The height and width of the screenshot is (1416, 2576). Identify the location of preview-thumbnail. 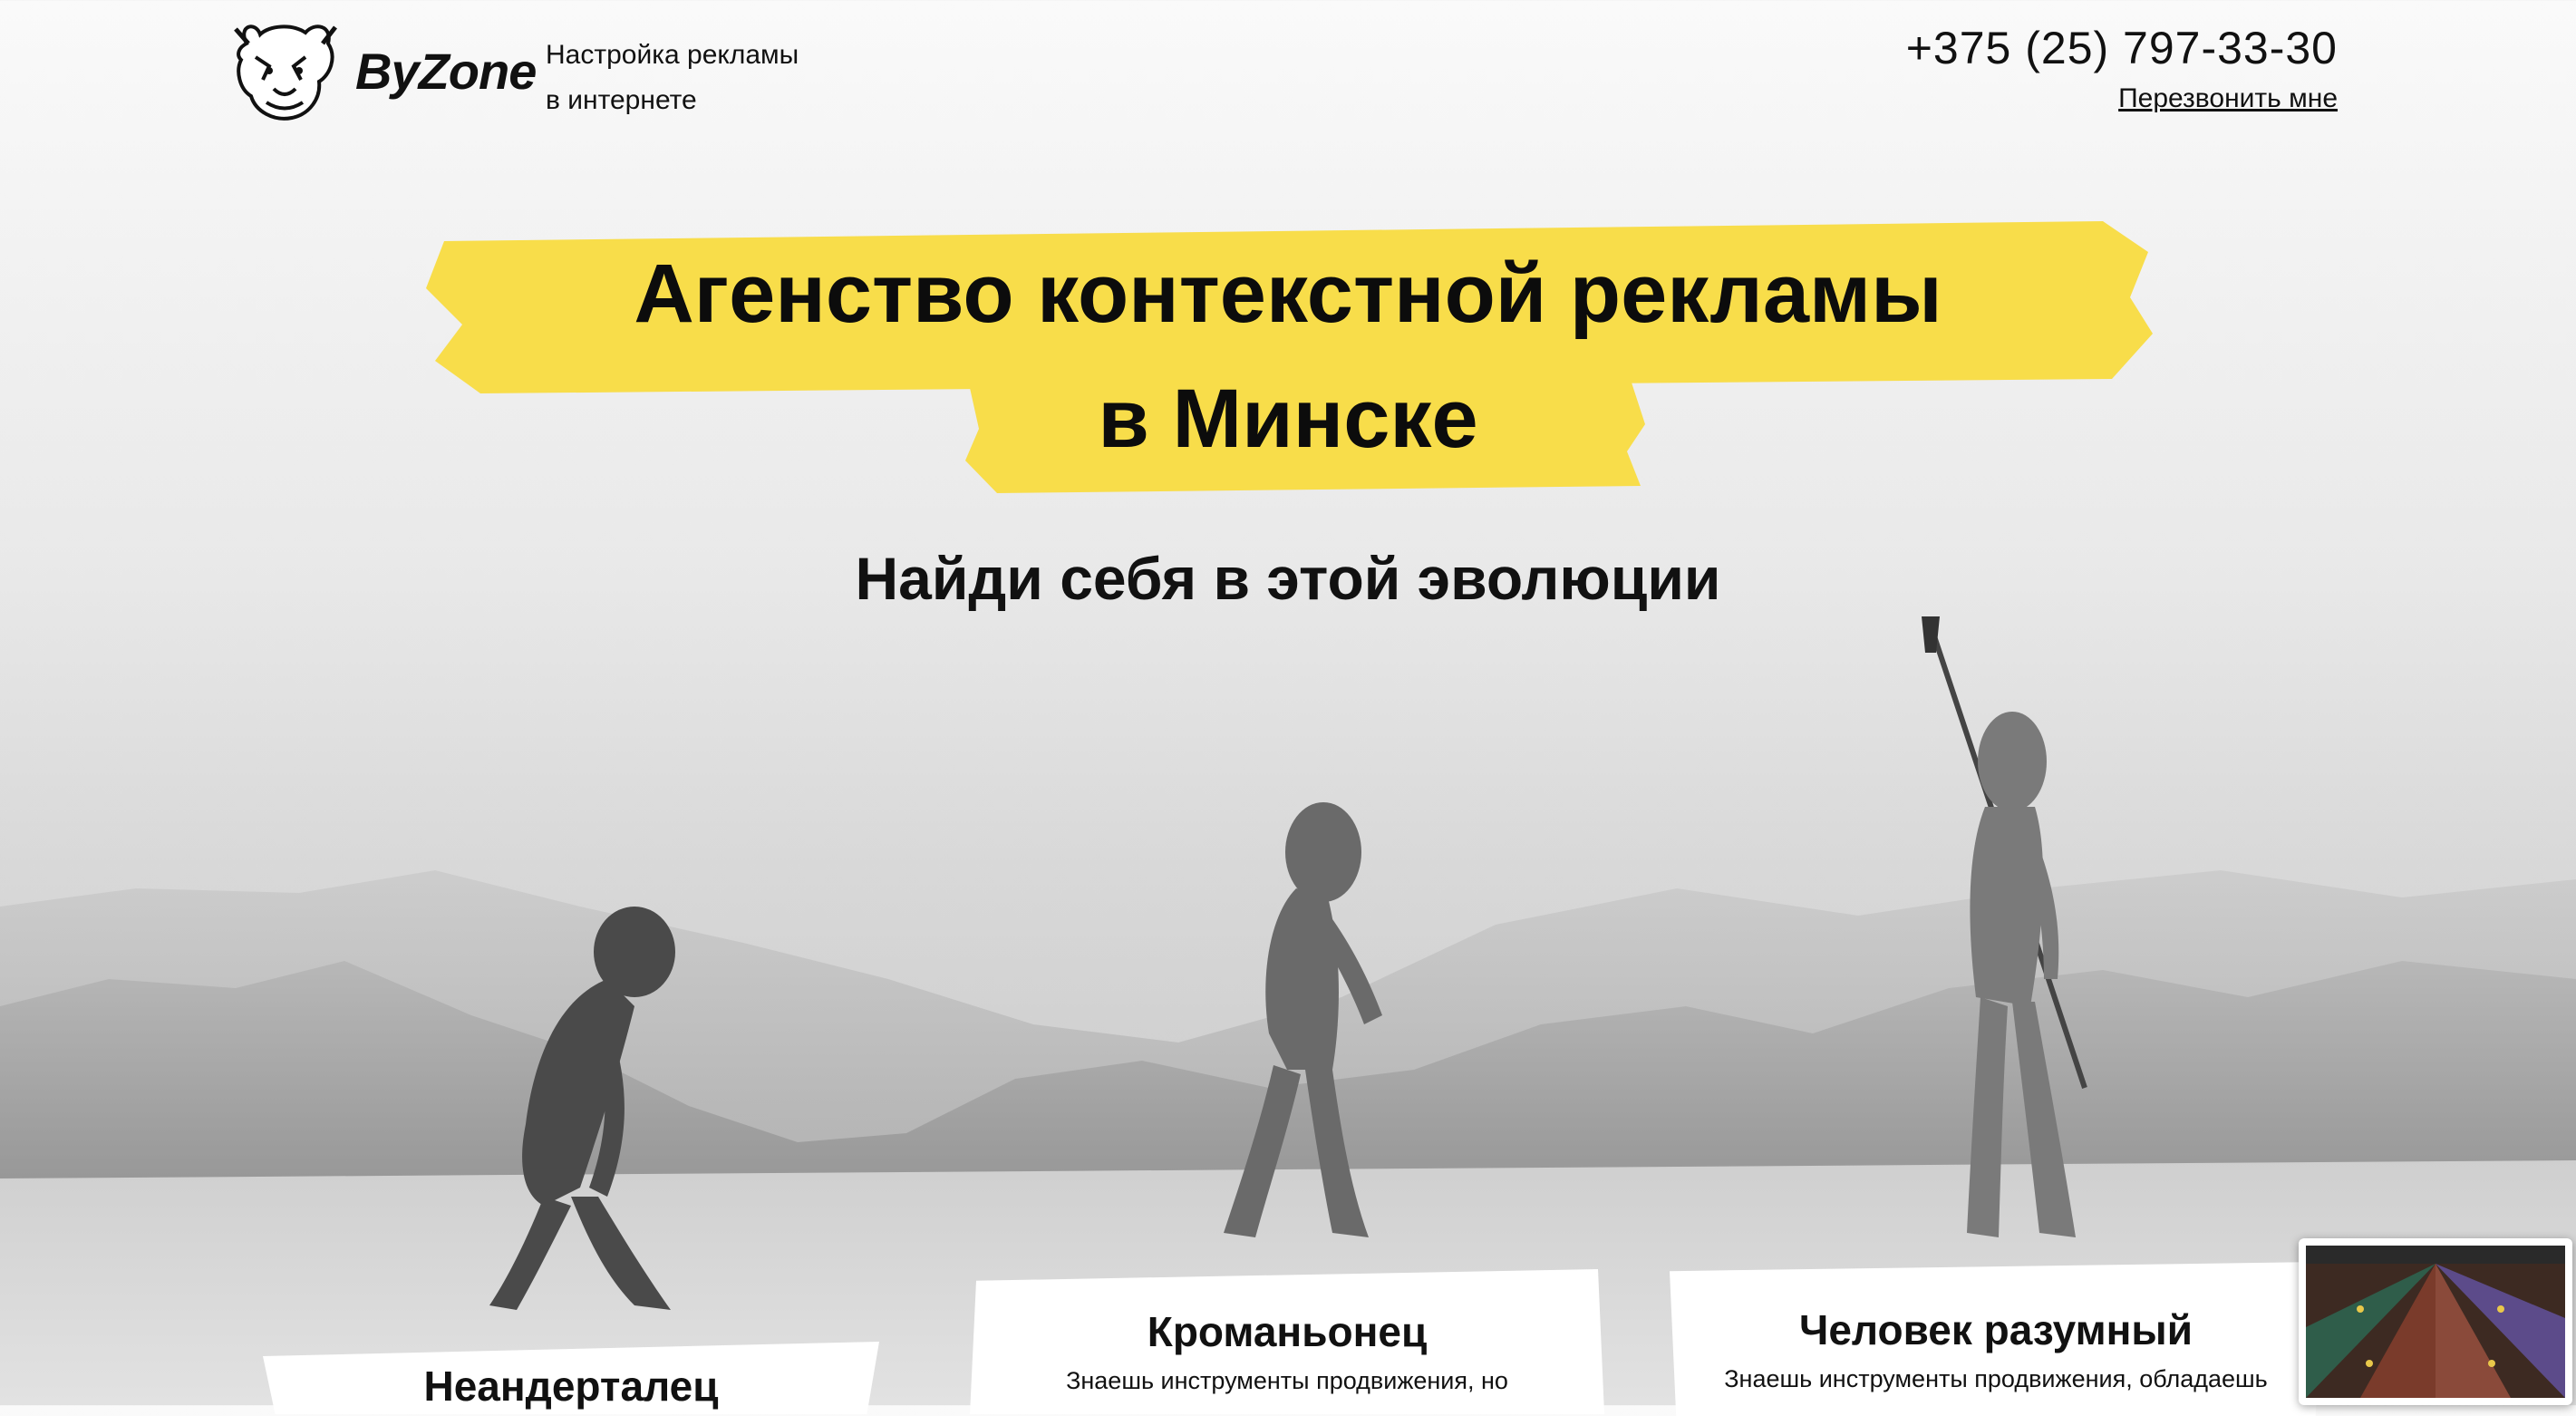
(2435, 1321).